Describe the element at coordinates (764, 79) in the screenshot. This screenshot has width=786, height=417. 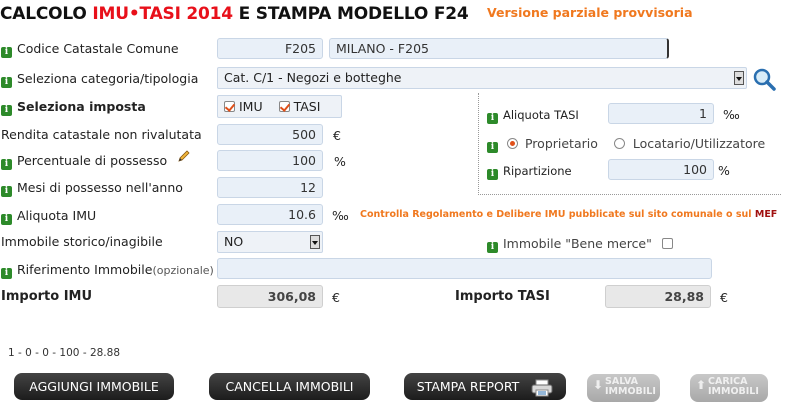
I see `magnifier-icon` at that location.